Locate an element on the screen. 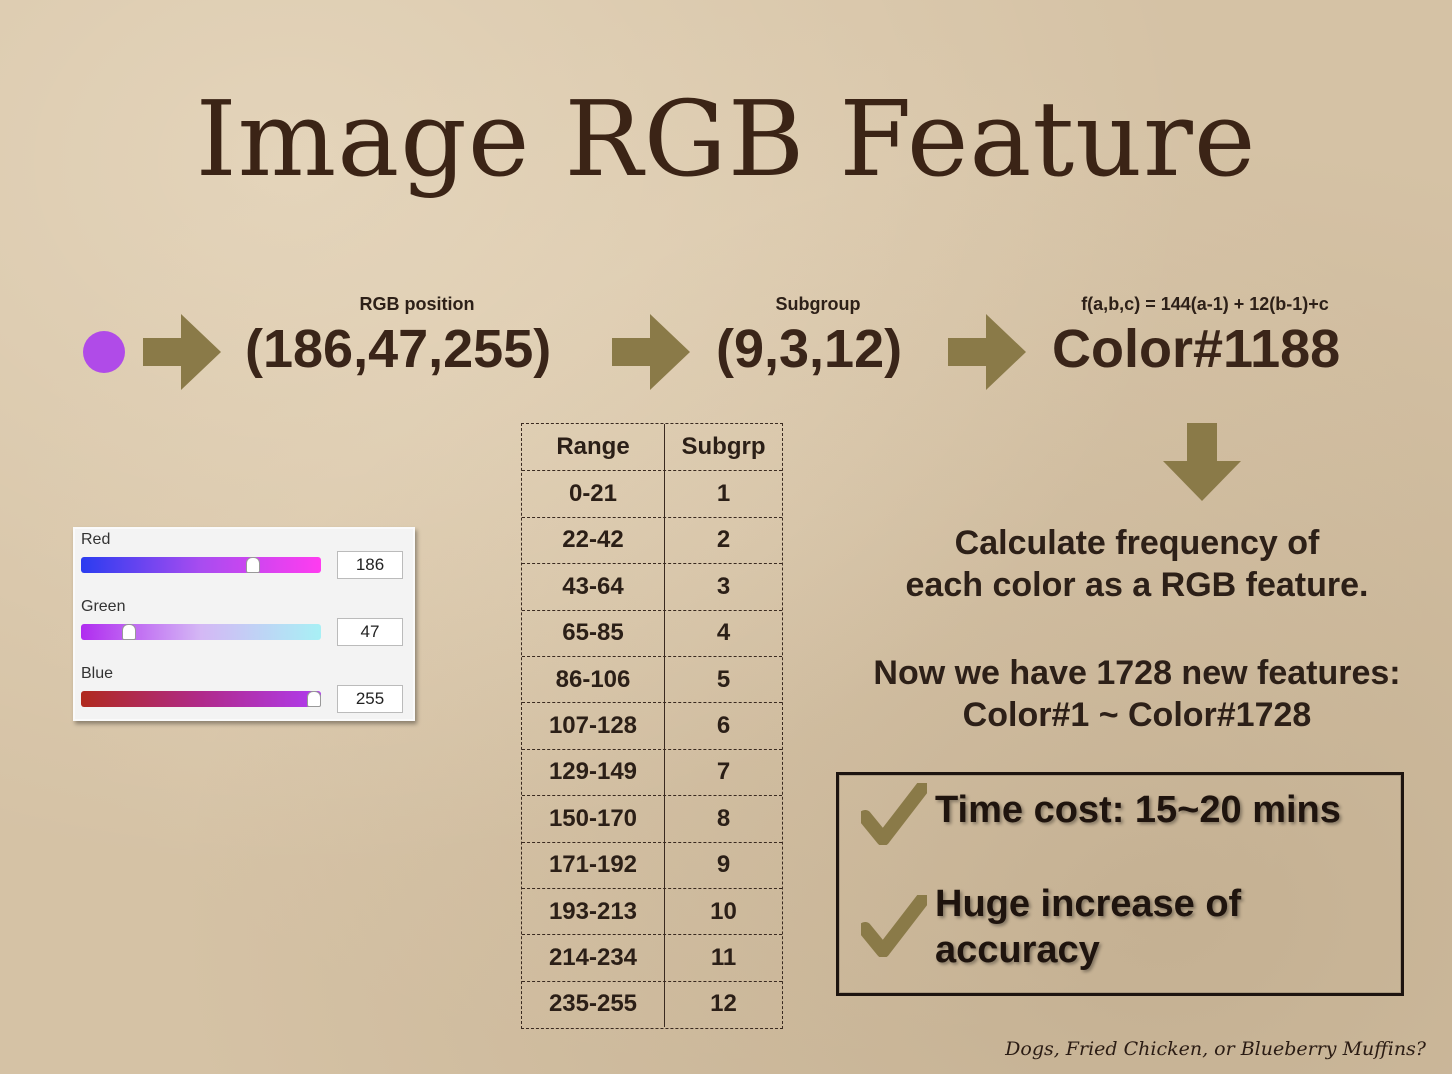 This screenshot has height=1074, width=1452. blue-label: Blue is located at coordinates (97, 673).